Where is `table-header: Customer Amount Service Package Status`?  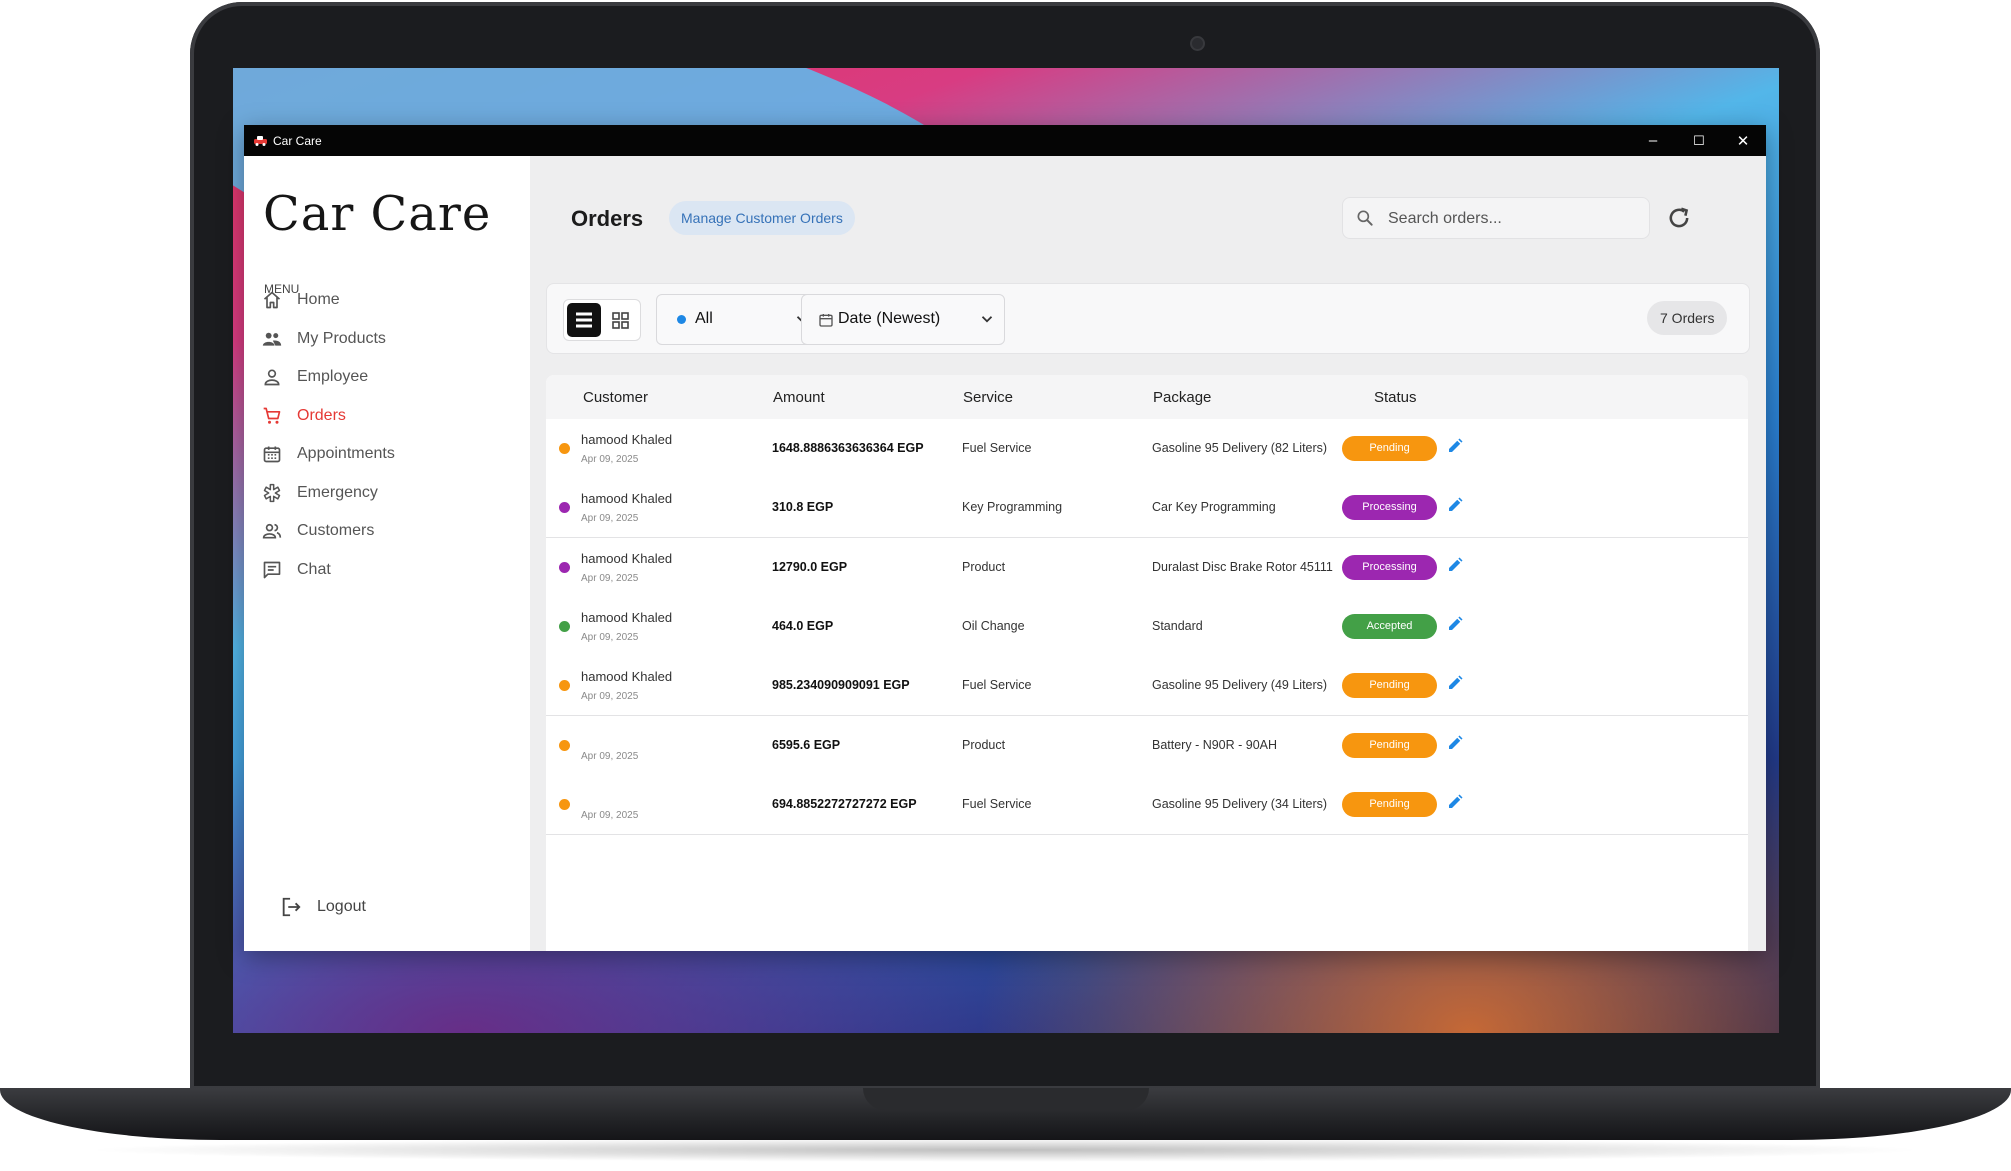
table-header: Customer Amount Service Package Status is located at coordinates (1147, 397).